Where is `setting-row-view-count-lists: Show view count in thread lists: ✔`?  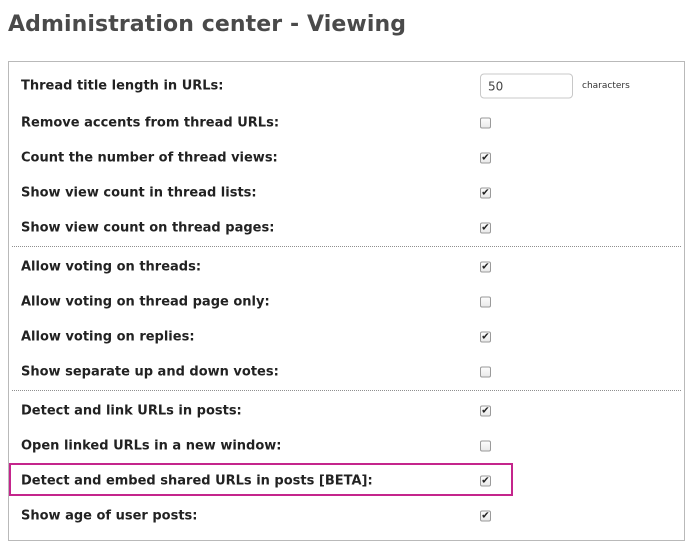
setting-row-view-count-lists: Show view count in thread lists: ✔ is located at coordinates (346, 193).